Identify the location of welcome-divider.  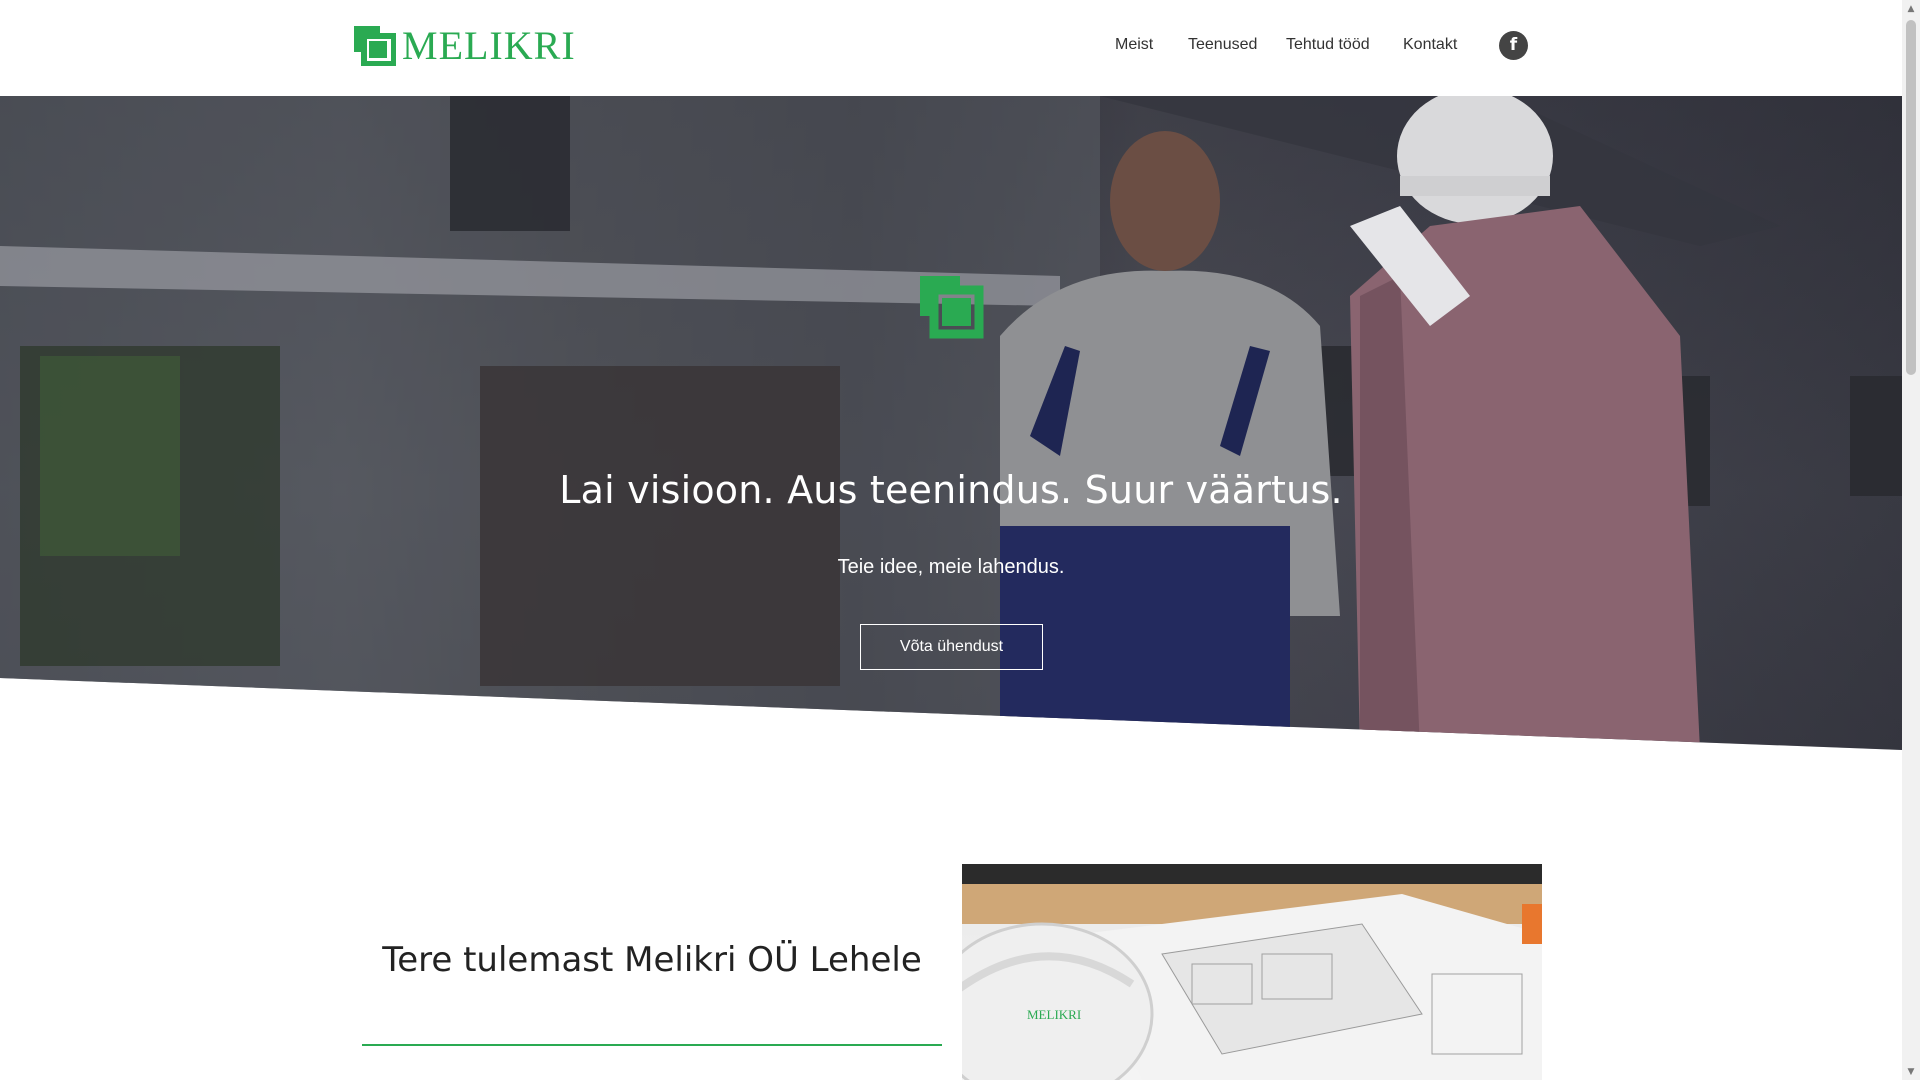
(652, 1045).